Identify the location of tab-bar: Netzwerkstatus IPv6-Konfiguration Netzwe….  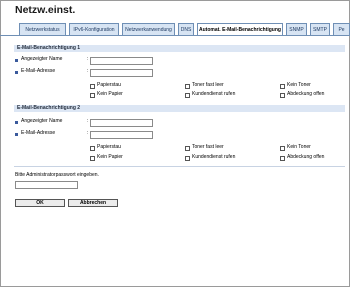
(184, 29).